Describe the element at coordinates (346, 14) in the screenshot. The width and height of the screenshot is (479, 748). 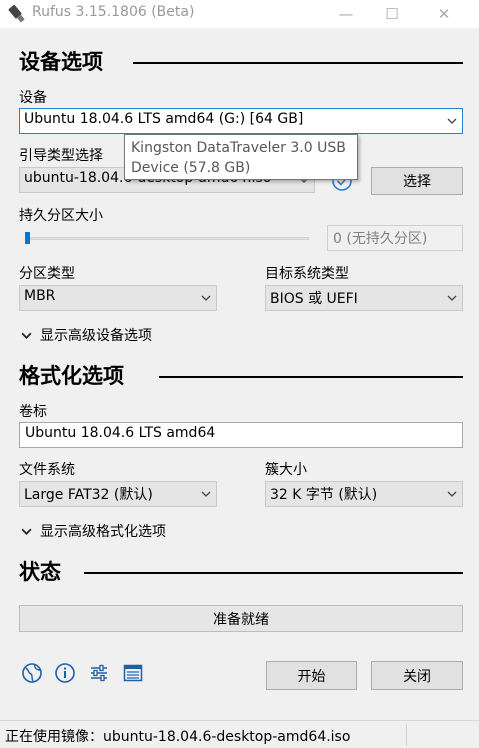
I see `minimize-button: —` at that location.